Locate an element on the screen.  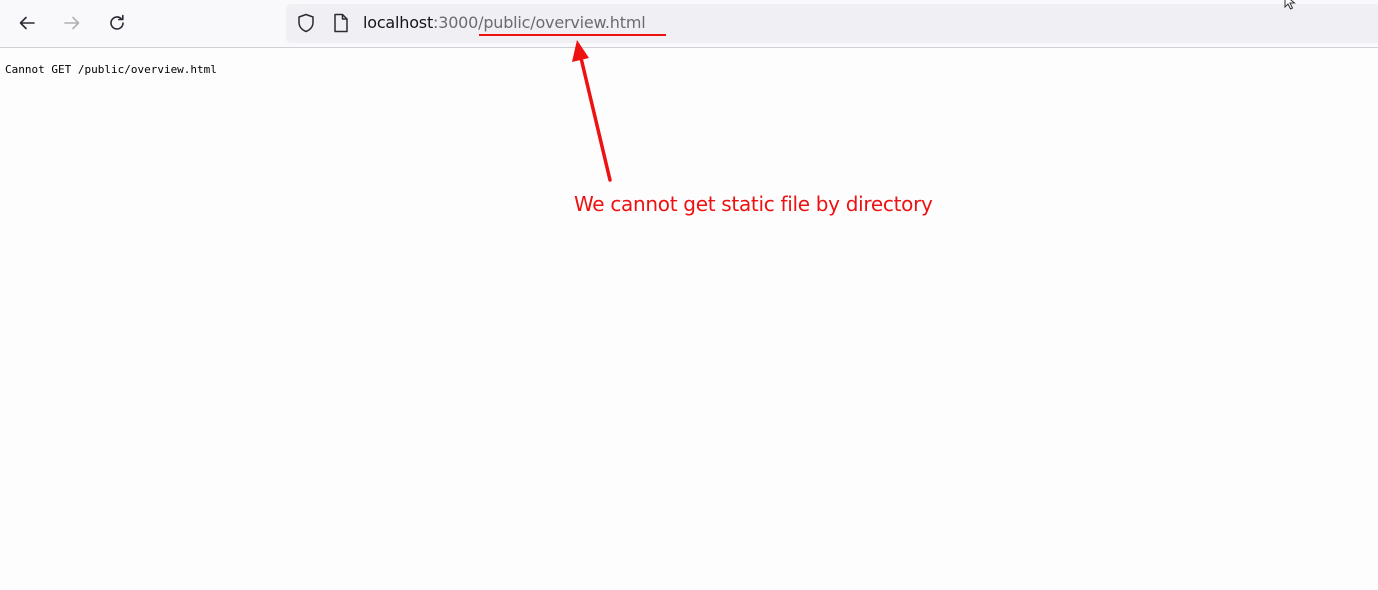
page-icon is located at coordinates (341, 23).